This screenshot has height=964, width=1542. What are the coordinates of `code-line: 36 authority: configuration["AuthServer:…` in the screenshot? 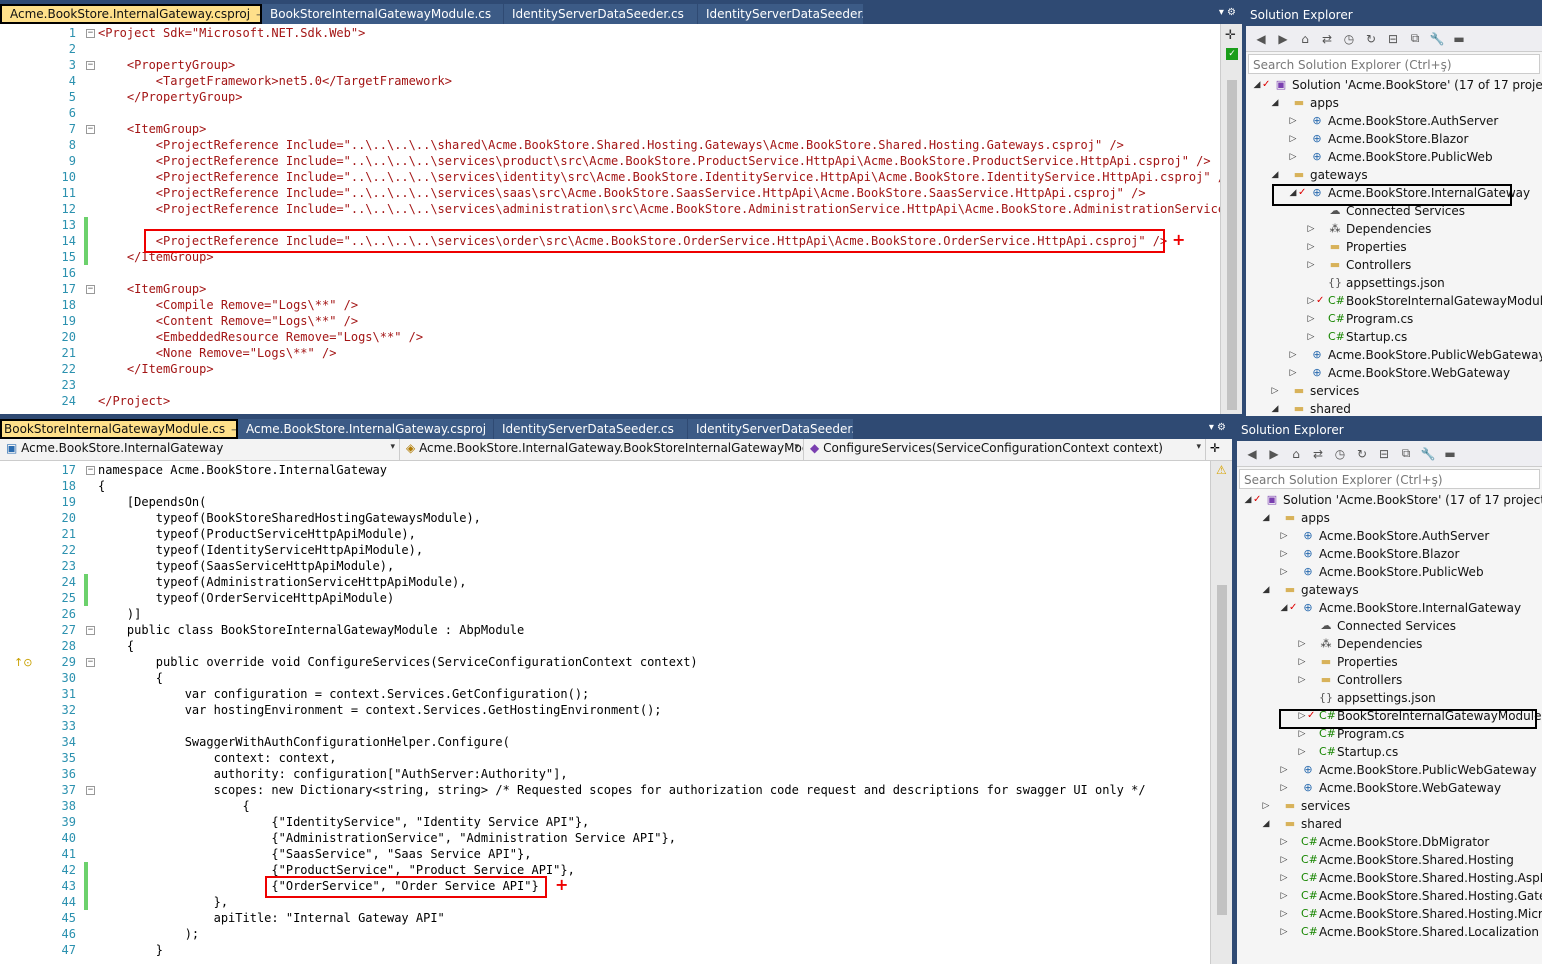 It's located at (605, 774).